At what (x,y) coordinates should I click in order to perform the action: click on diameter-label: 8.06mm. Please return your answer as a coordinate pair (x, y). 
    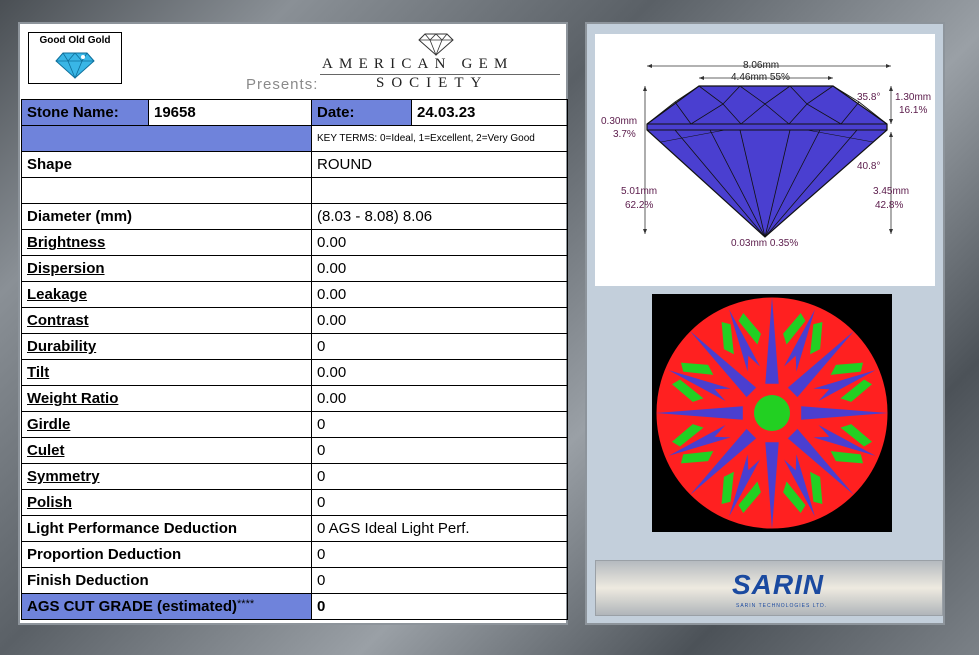
    Looking at the image, I should click on (761, 65).